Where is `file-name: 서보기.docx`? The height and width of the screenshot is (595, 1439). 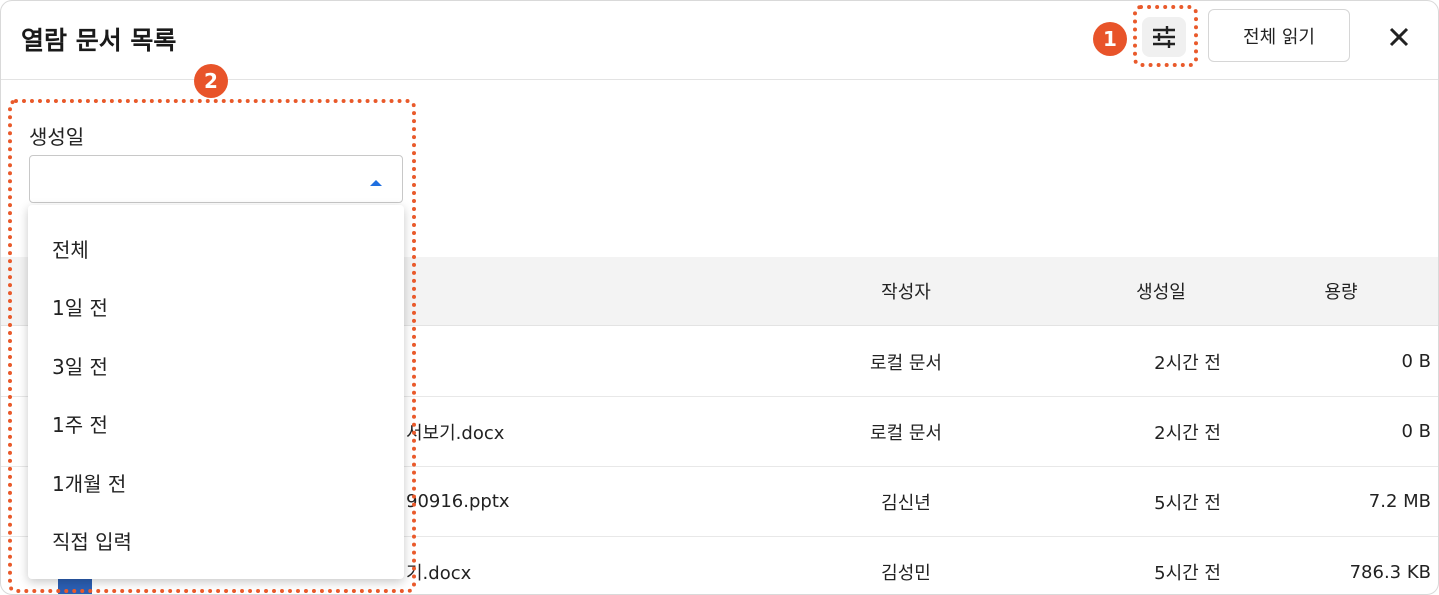
file-name: 서보기.docx is located at coordinates (455, 433).